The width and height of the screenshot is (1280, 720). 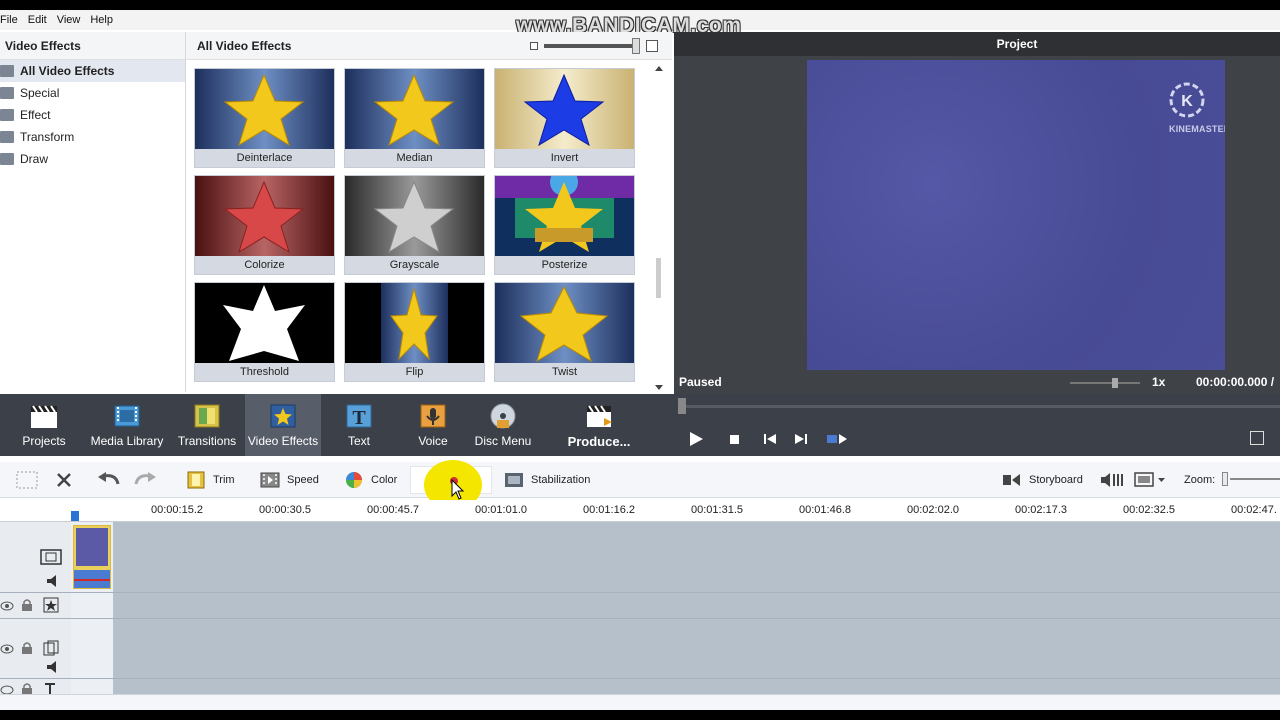 I want to click on category-all-video-effects: All Video Effects, so click(x=92, y=71).